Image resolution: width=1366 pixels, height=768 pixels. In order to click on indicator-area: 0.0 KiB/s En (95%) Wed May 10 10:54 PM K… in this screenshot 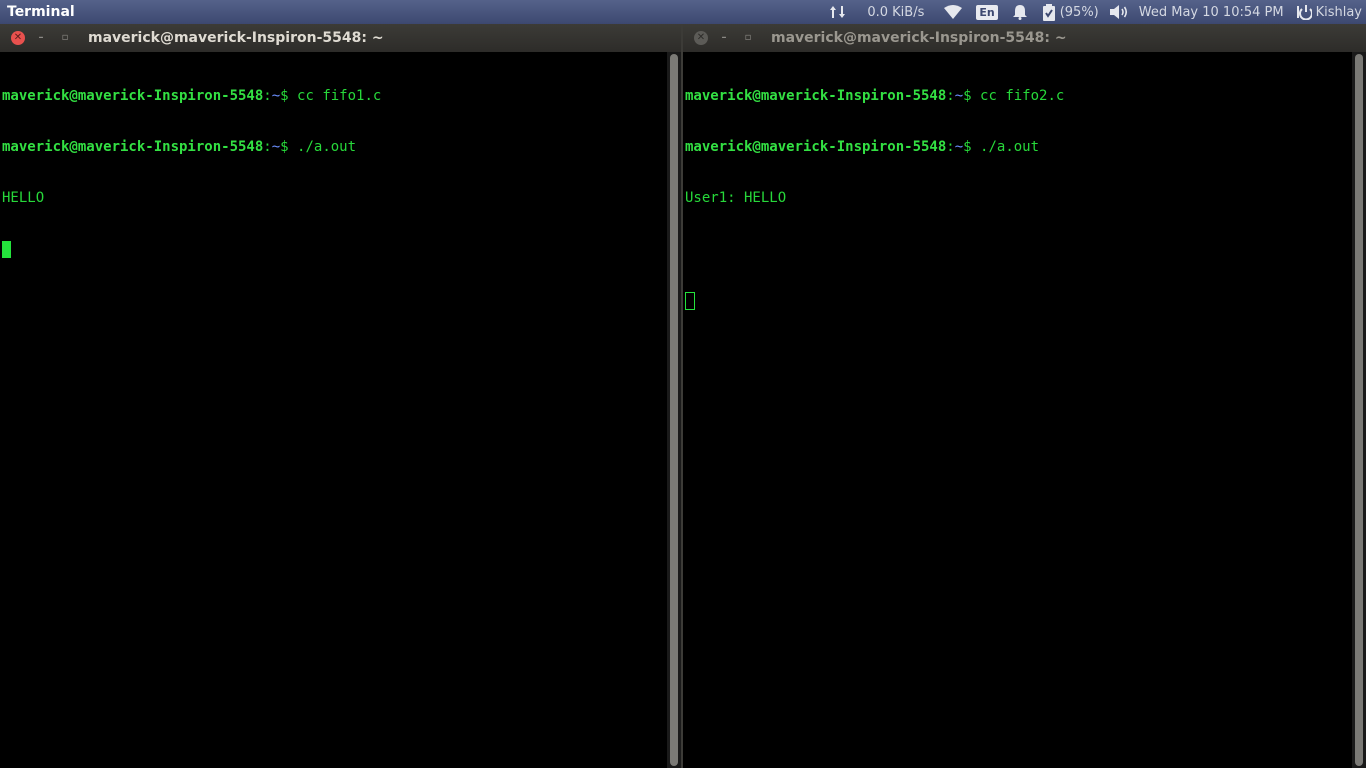, I will do `click(1095, 12)`.